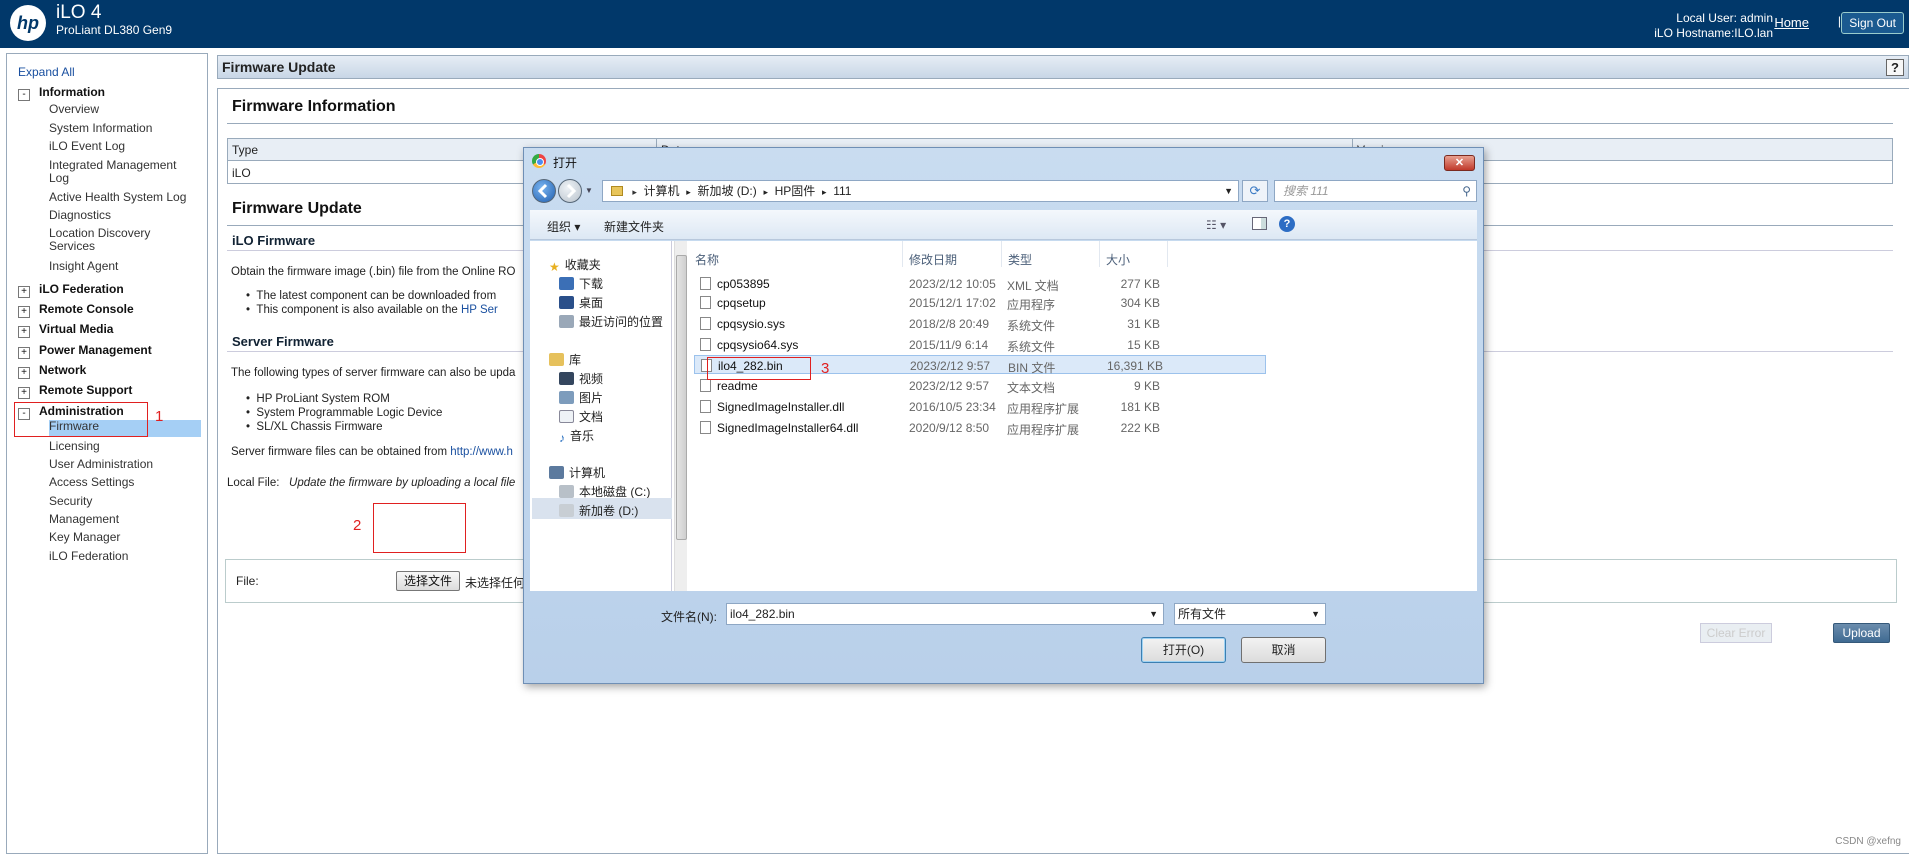  Describe the element at coordinates (124, 240) in the screenshot. I see `nav-item-location-discovery: Location Discovery Services` at that location.